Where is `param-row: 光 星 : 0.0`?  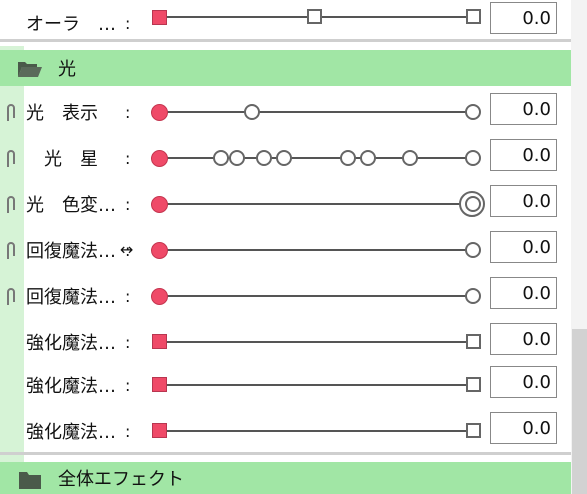
param-row: 光 星 : 0.0 is located at coordinates (285, 158).